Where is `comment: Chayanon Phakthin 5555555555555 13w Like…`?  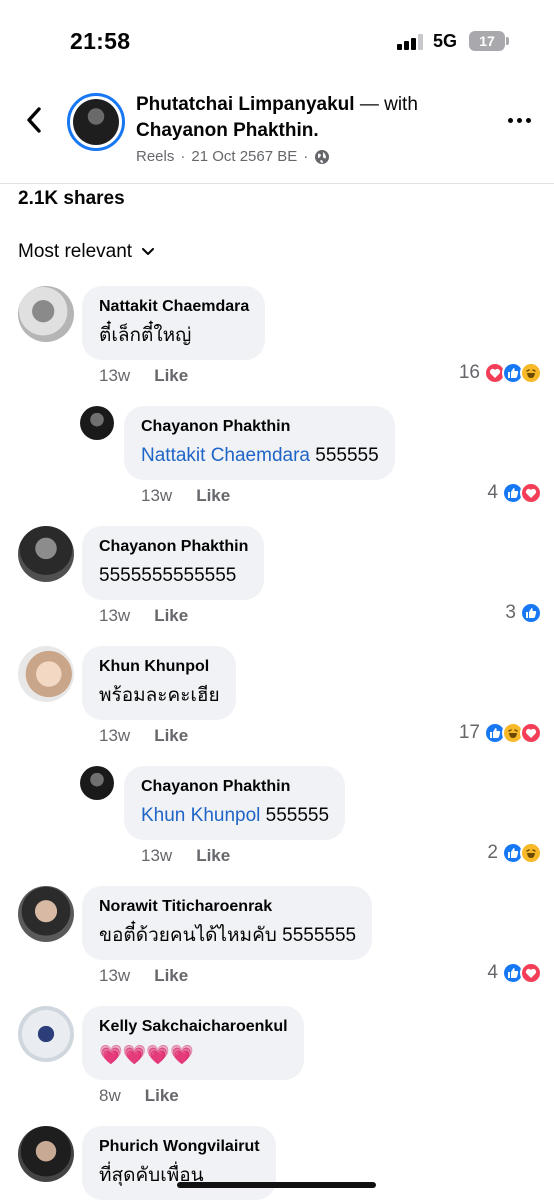
comment: Chayanon Phakthin 5555555555555 13w Like… is located at coordinates (277, 586).